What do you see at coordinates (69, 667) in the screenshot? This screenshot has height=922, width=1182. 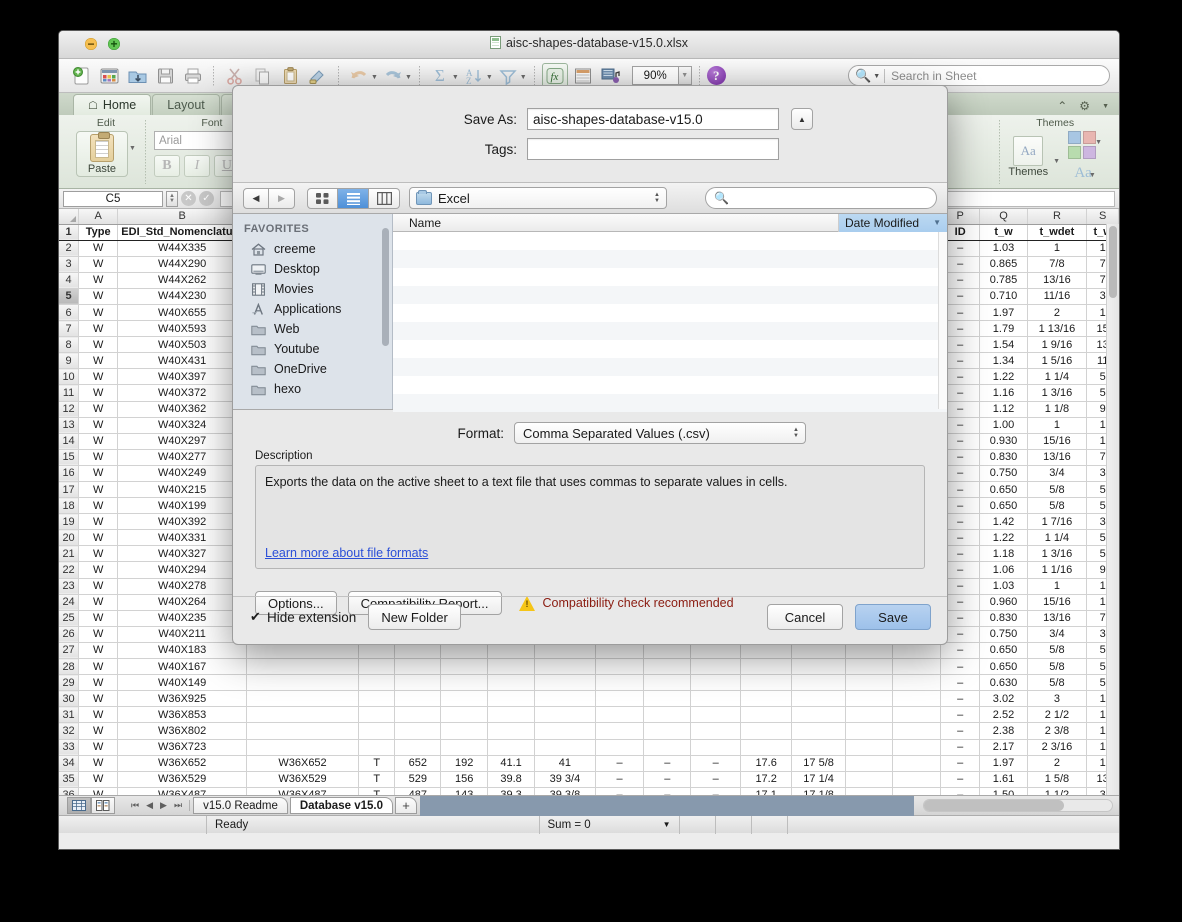 I see `row-header-28: 28` at bounding box center [69, 667].